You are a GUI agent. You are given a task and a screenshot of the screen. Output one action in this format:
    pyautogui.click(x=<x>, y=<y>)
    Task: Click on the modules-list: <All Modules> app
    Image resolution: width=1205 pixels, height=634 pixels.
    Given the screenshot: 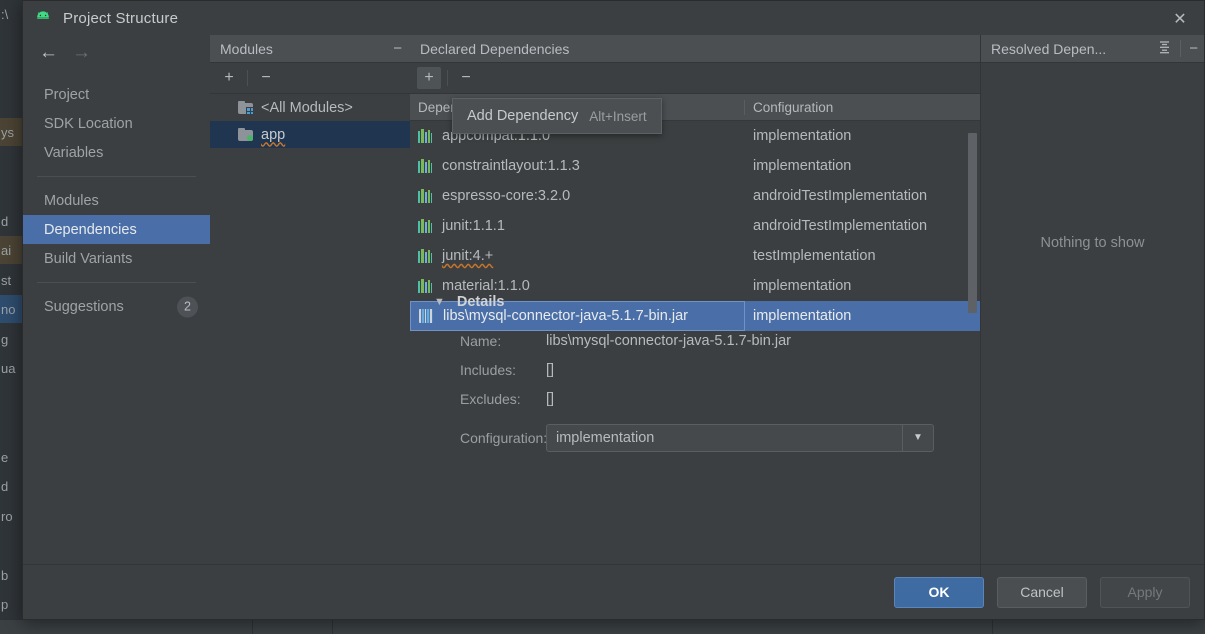 What is the action you would take?
    pyautogui.click(x=310, y=121)
    